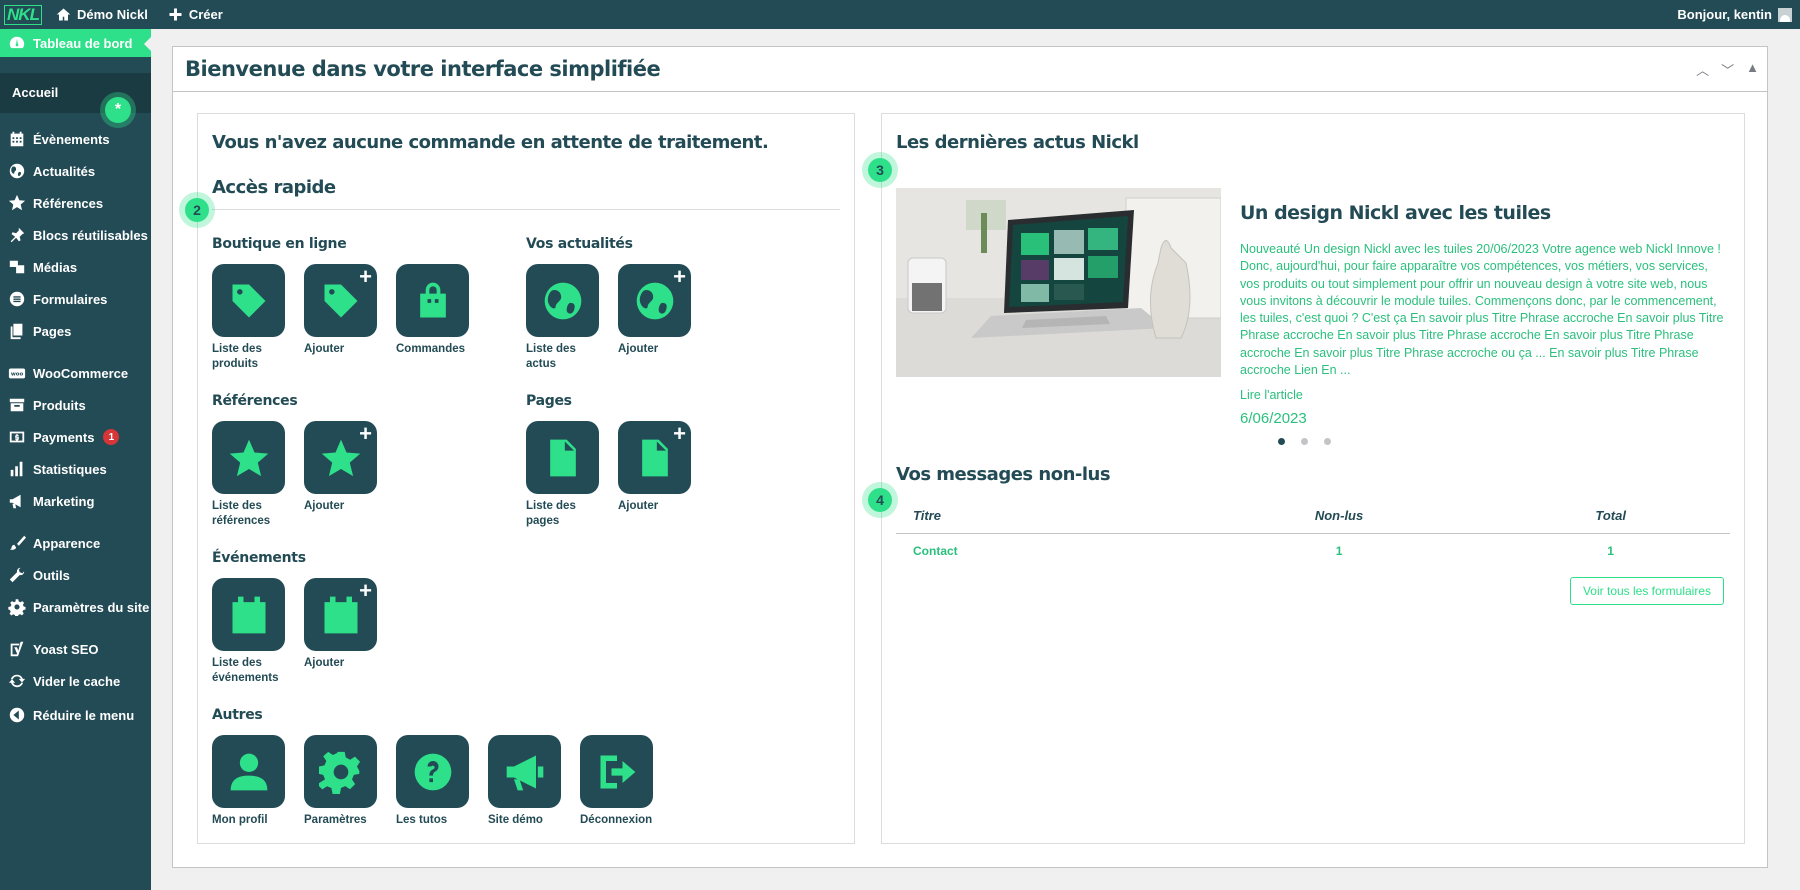 Image resolution: width=1800 pixels, height=890 pixels. Describe the element at coordinates (654, 457) in the screenshot. I see `page-add-icon` at that location.